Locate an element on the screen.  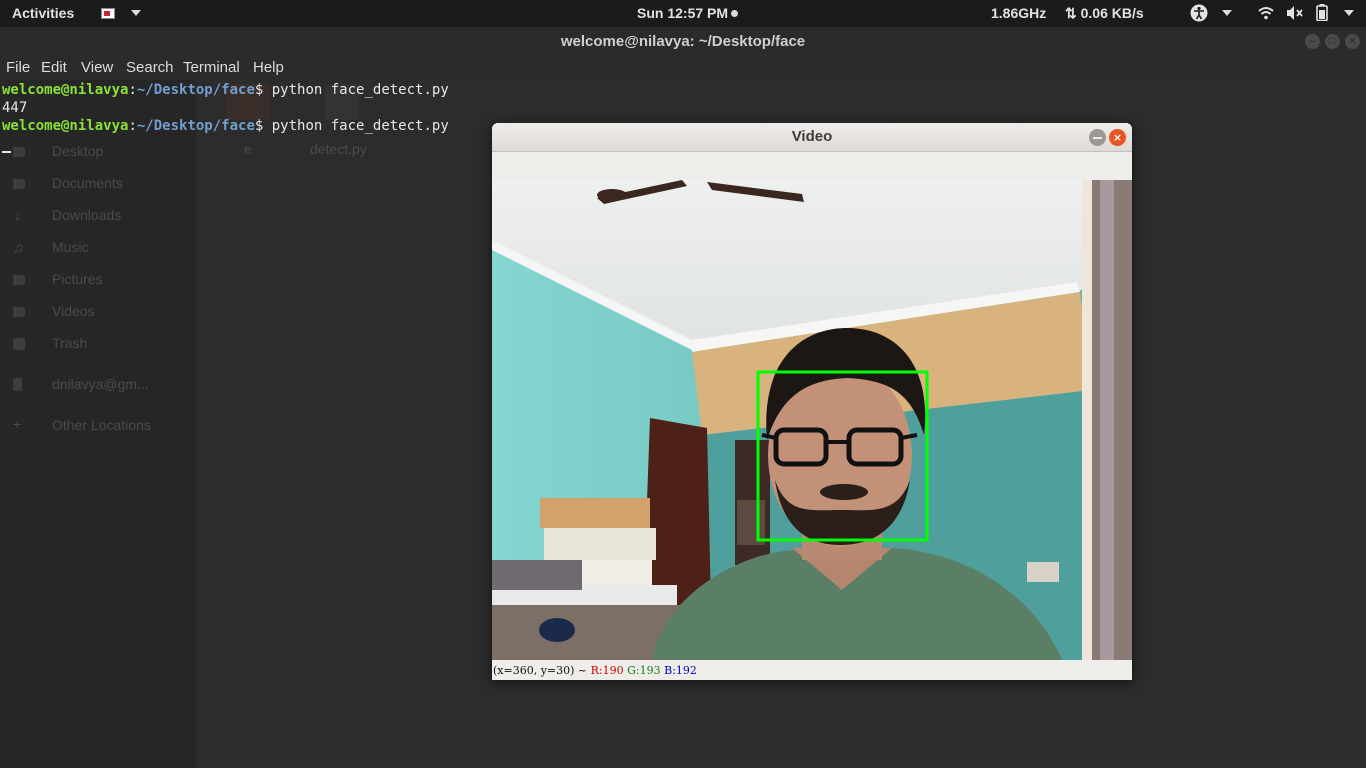
camera-icon is located at coordinates (19, 280).